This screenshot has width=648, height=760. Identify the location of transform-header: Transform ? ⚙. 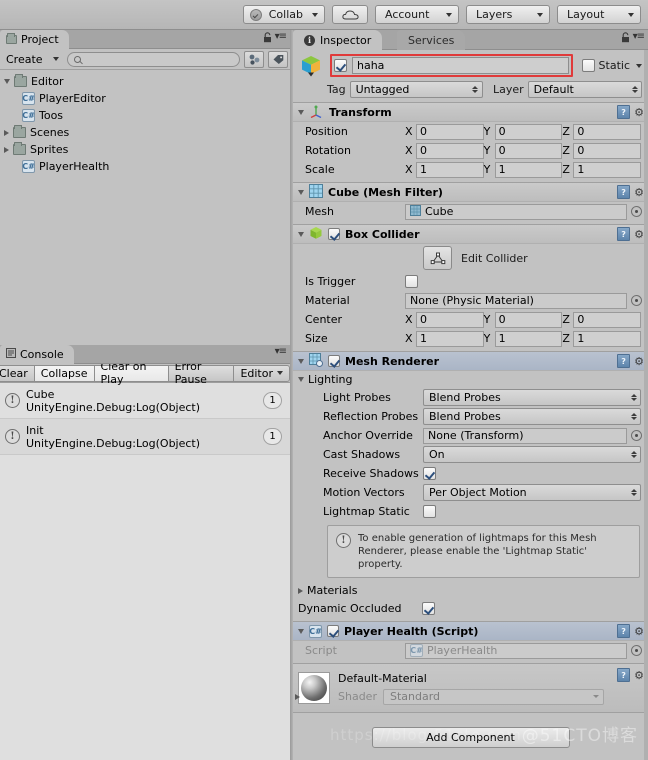
(470, 112).